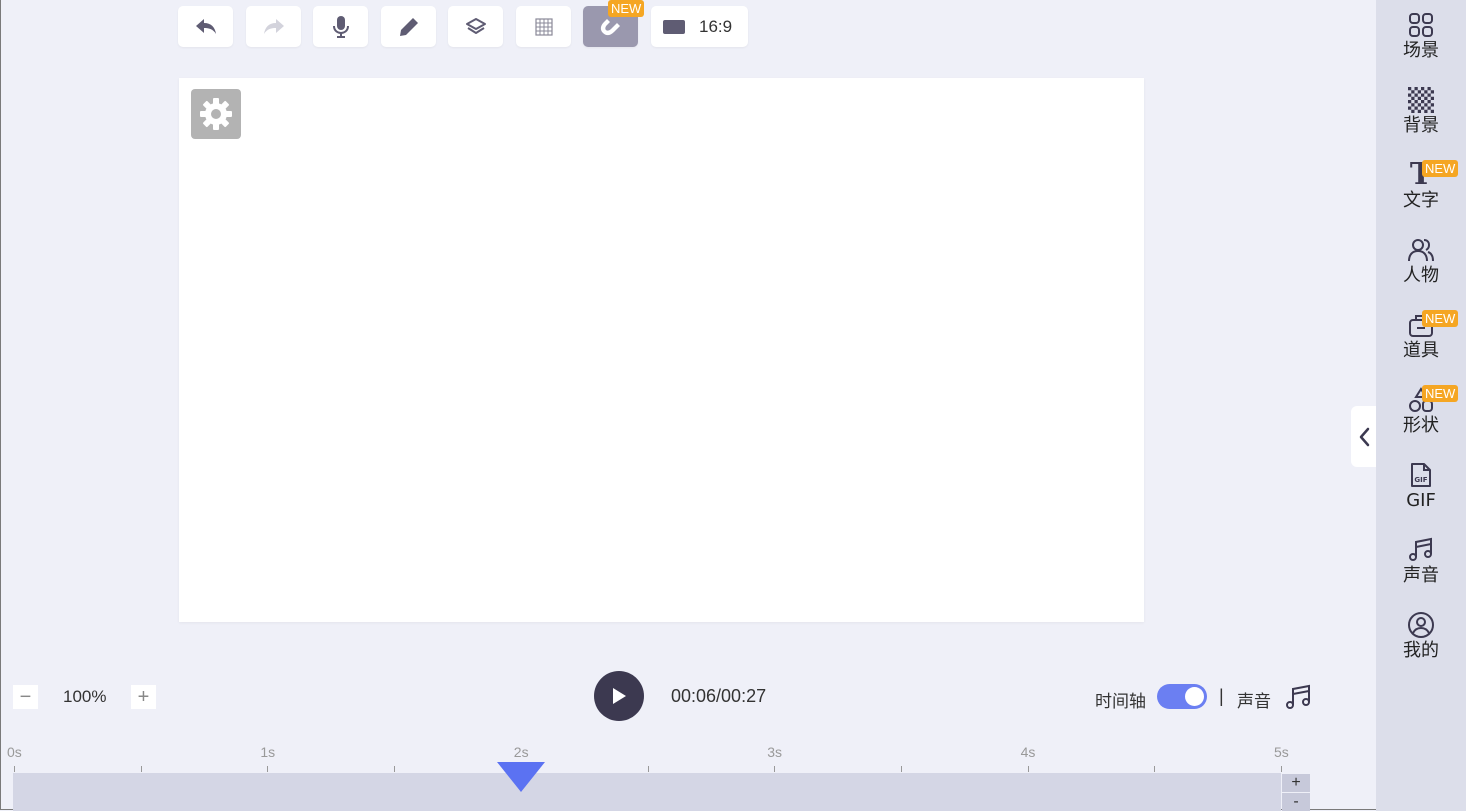 This screenshot has height=811, width=1466. Describe the element at coordinates (1421, 100) in the screenshot. I see `background-checker-icon` at that location.